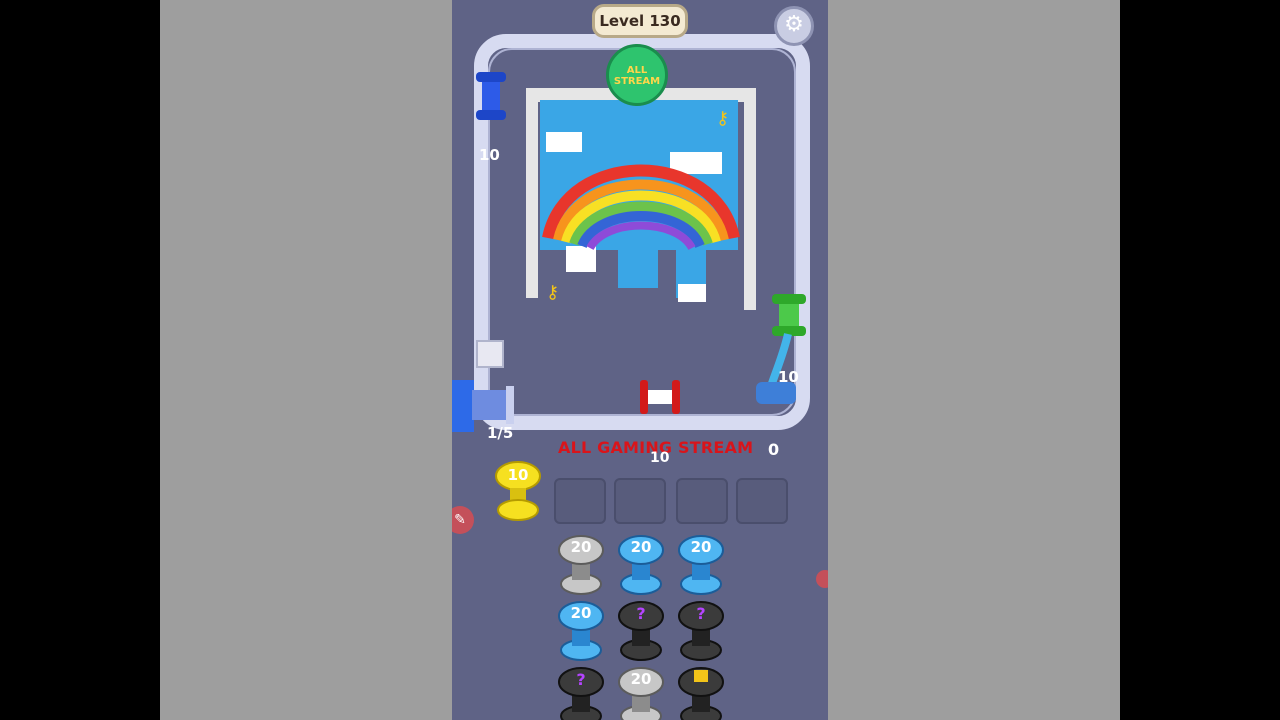 This screenshot has width=1280, height=720. I want to click on avatar-line2: STREAM, so click(637, 81).